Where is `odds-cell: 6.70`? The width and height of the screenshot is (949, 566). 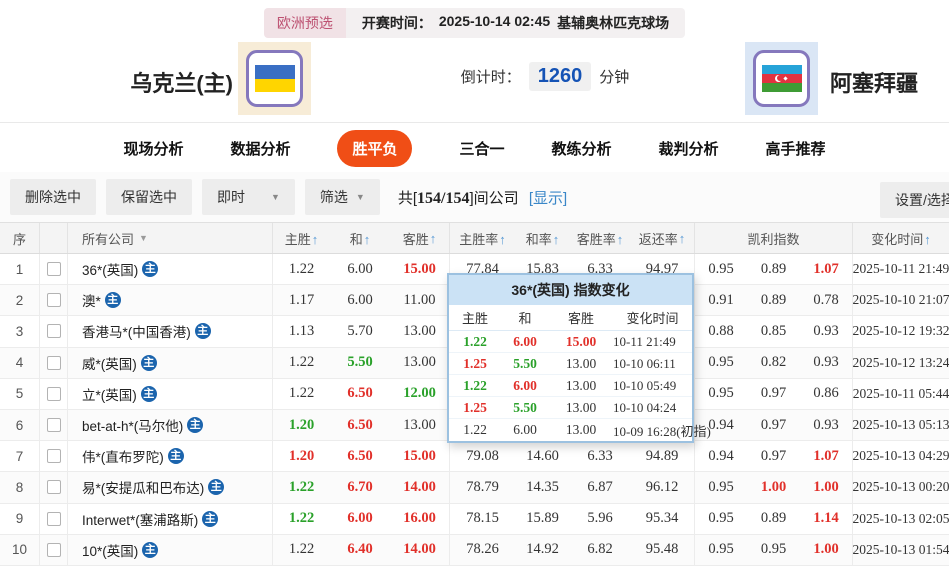 odds-cell: 6.70 is located at coordinates (360, 486).